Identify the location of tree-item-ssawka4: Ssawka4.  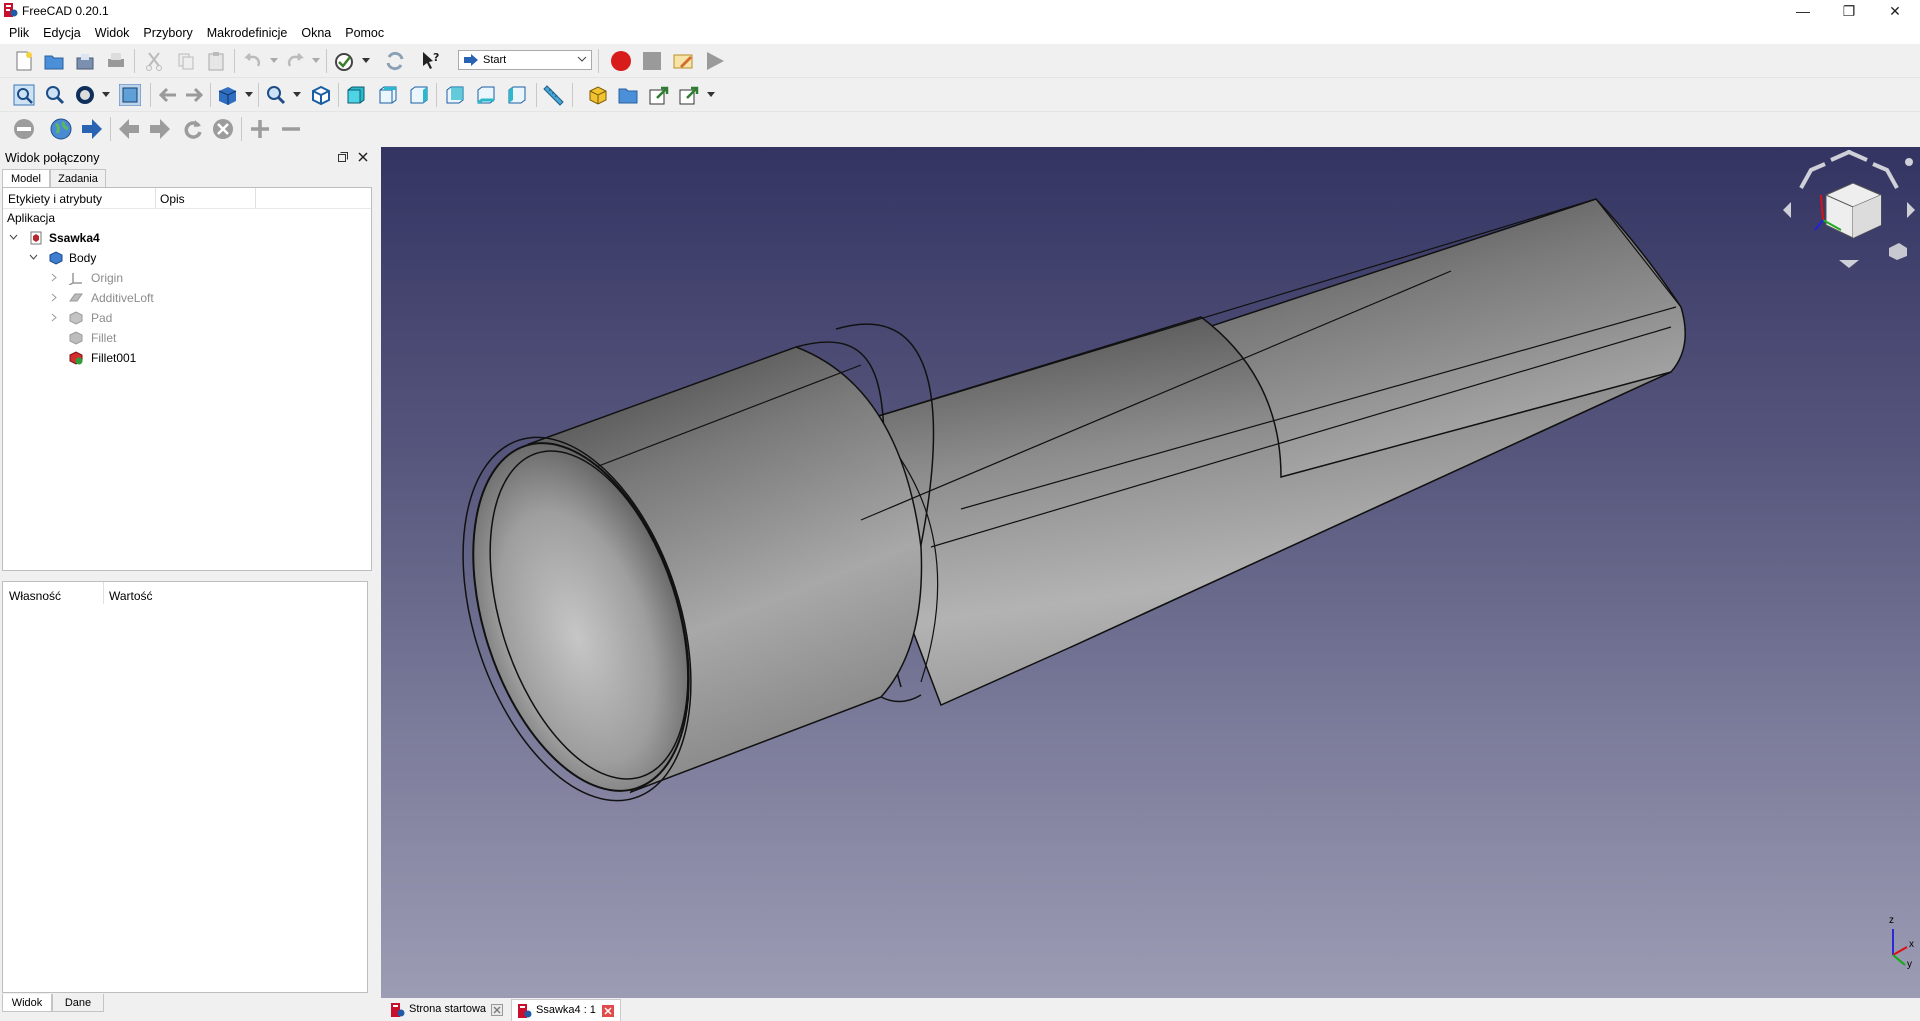
(187, 238).